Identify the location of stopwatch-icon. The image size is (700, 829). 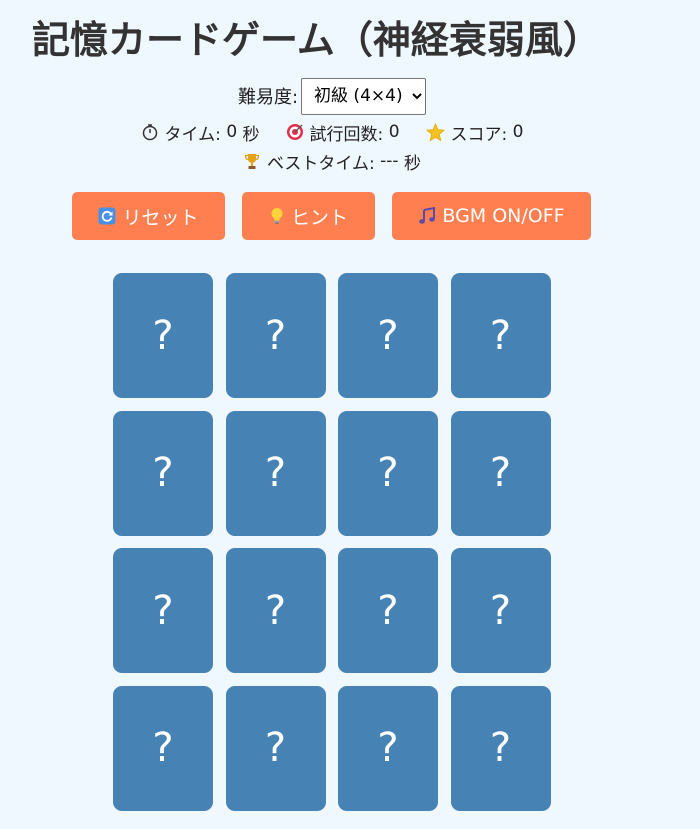
(149, 132).